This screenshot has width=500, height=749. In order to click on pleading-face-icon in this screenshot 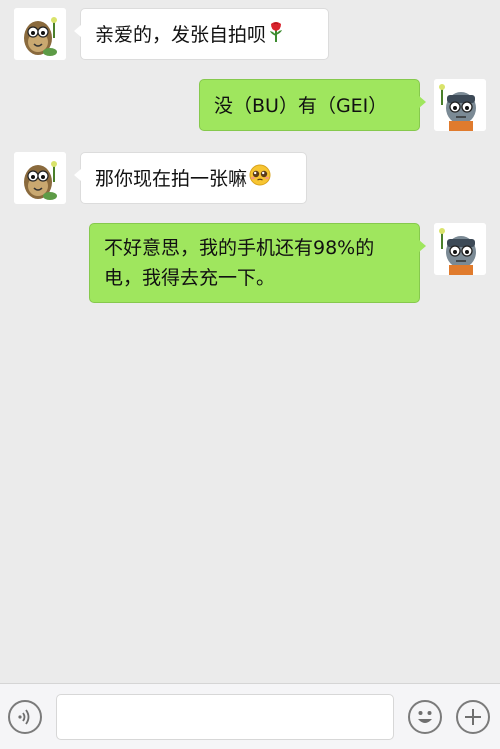, I will do `click(260, 179)`.